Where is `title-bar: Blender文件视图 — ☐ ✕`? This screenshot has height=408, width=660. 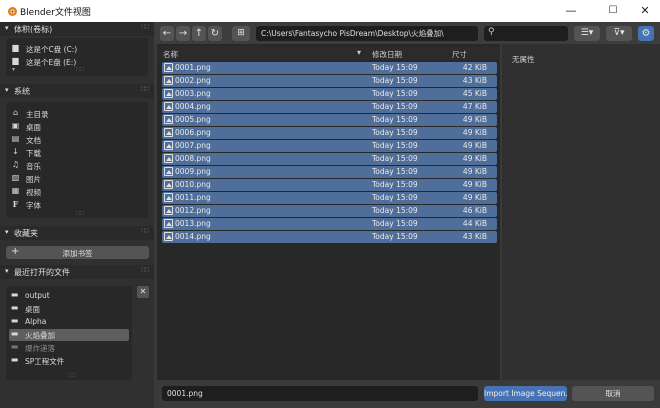
title-bar: Blender文件视图 — ☐ ✕ is located at coordinates (330, 11).